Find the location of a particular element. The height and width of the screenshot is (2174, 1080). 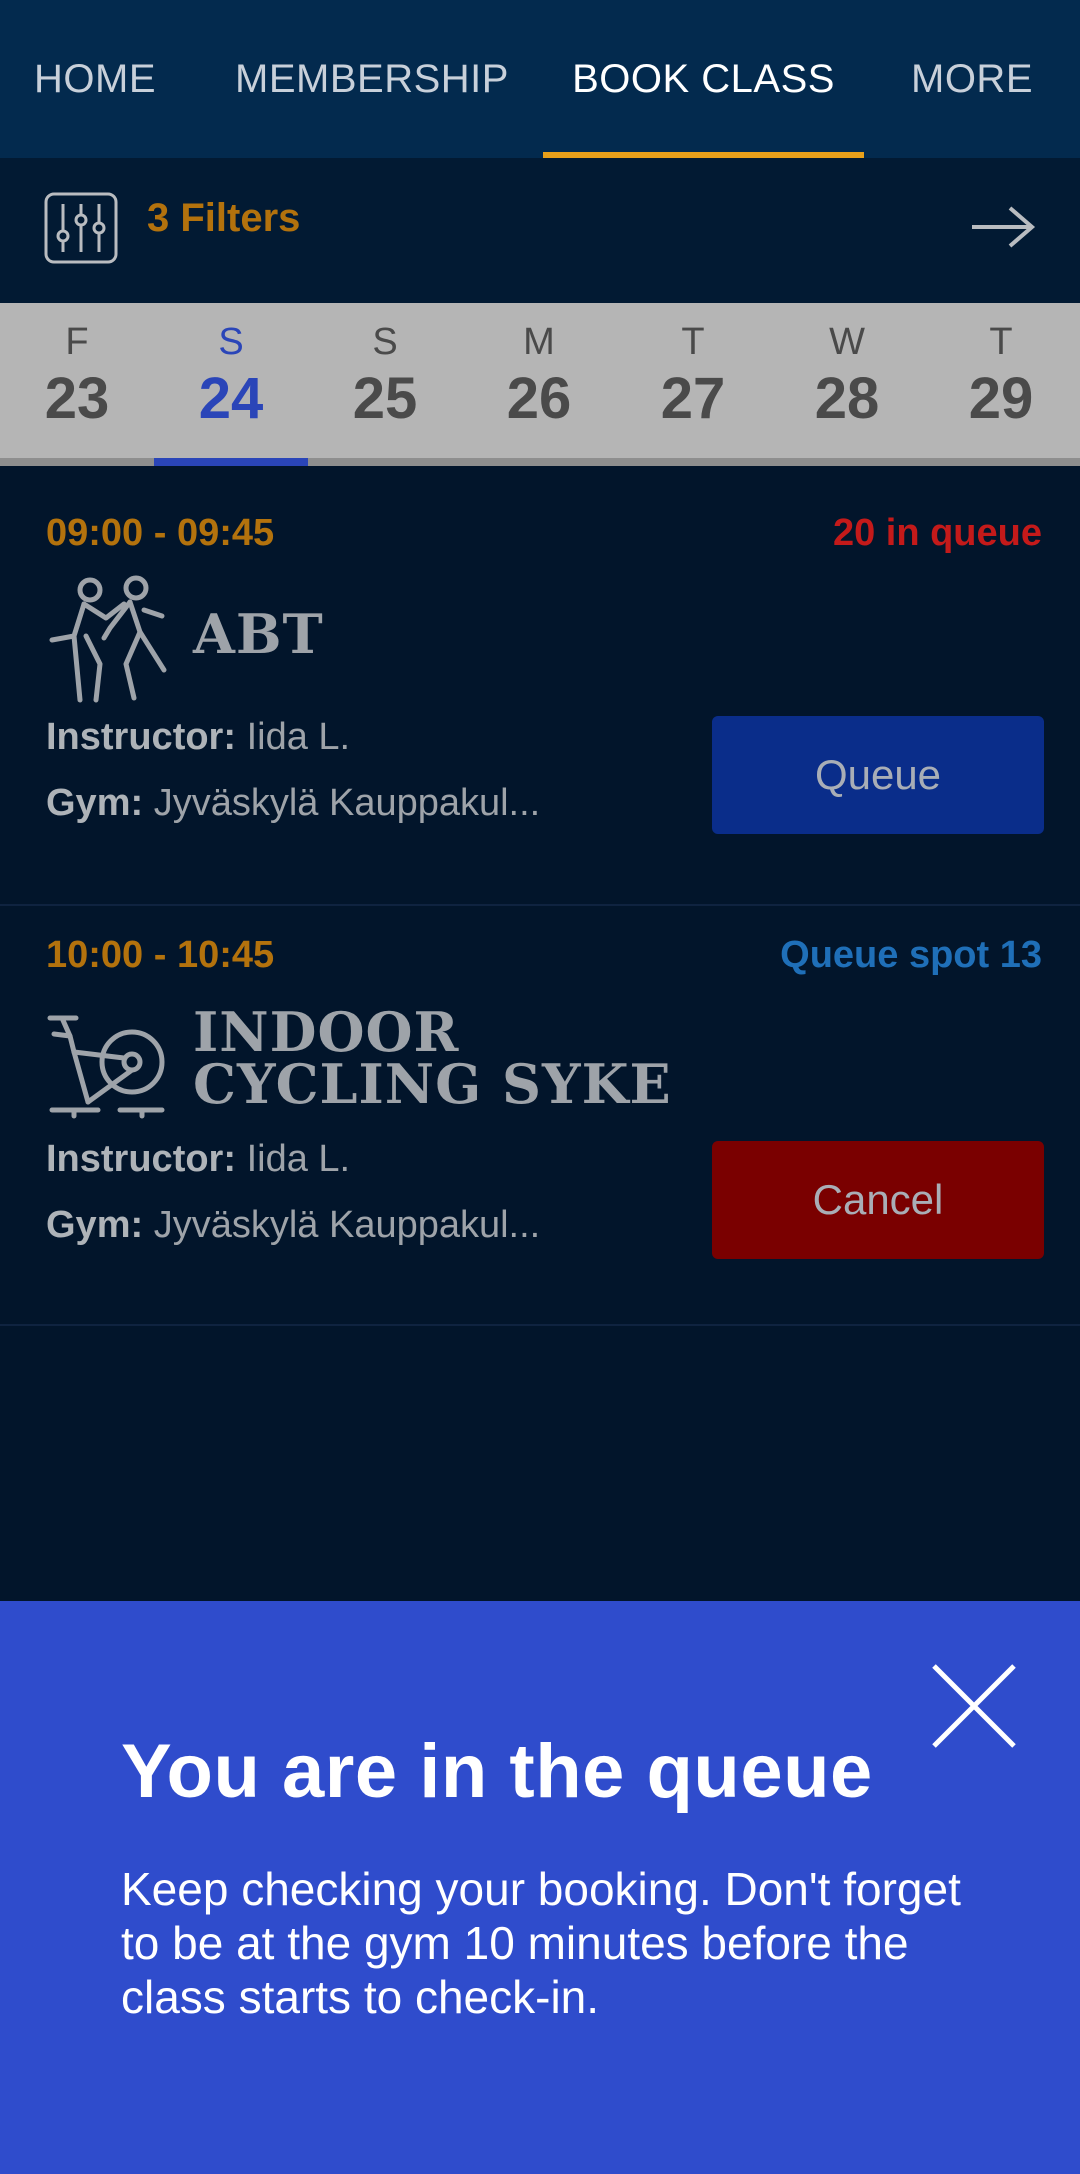

day-number: 24 is located at coordinates (231, 398).